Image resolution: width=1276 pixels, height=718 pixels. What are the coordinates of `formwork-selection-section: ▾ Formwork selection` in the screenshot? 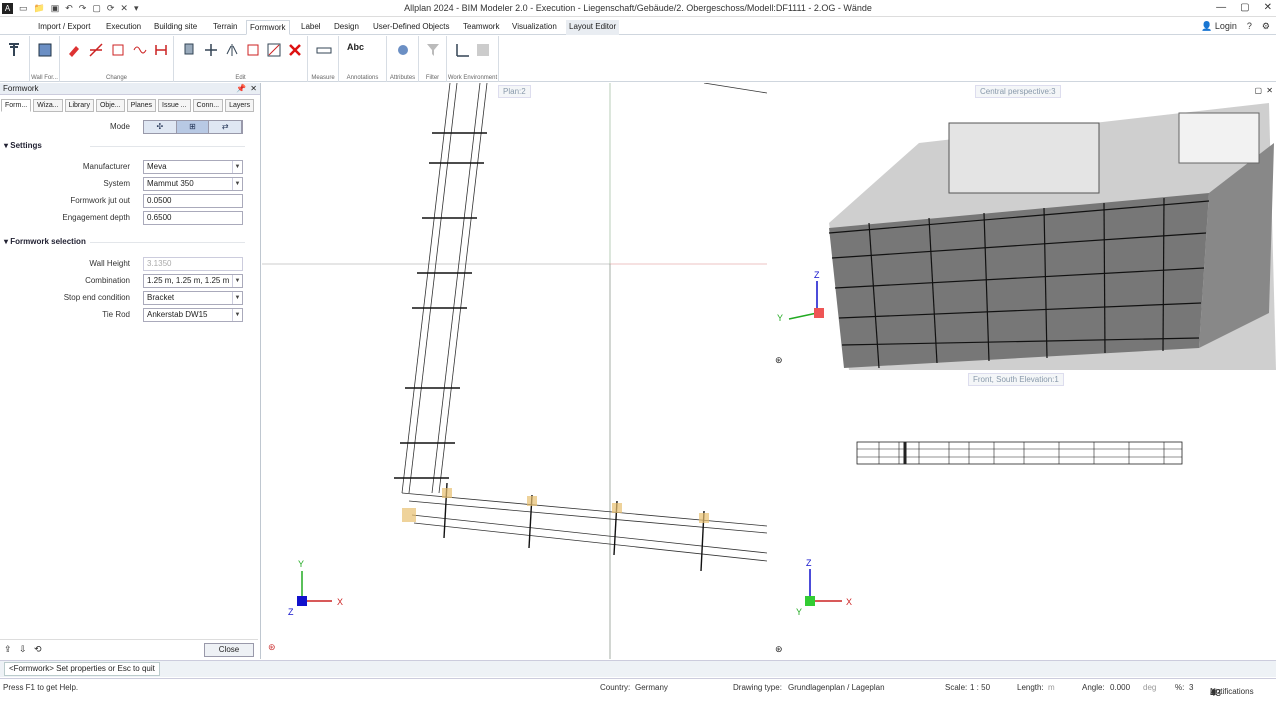 It's located at (124, 241).